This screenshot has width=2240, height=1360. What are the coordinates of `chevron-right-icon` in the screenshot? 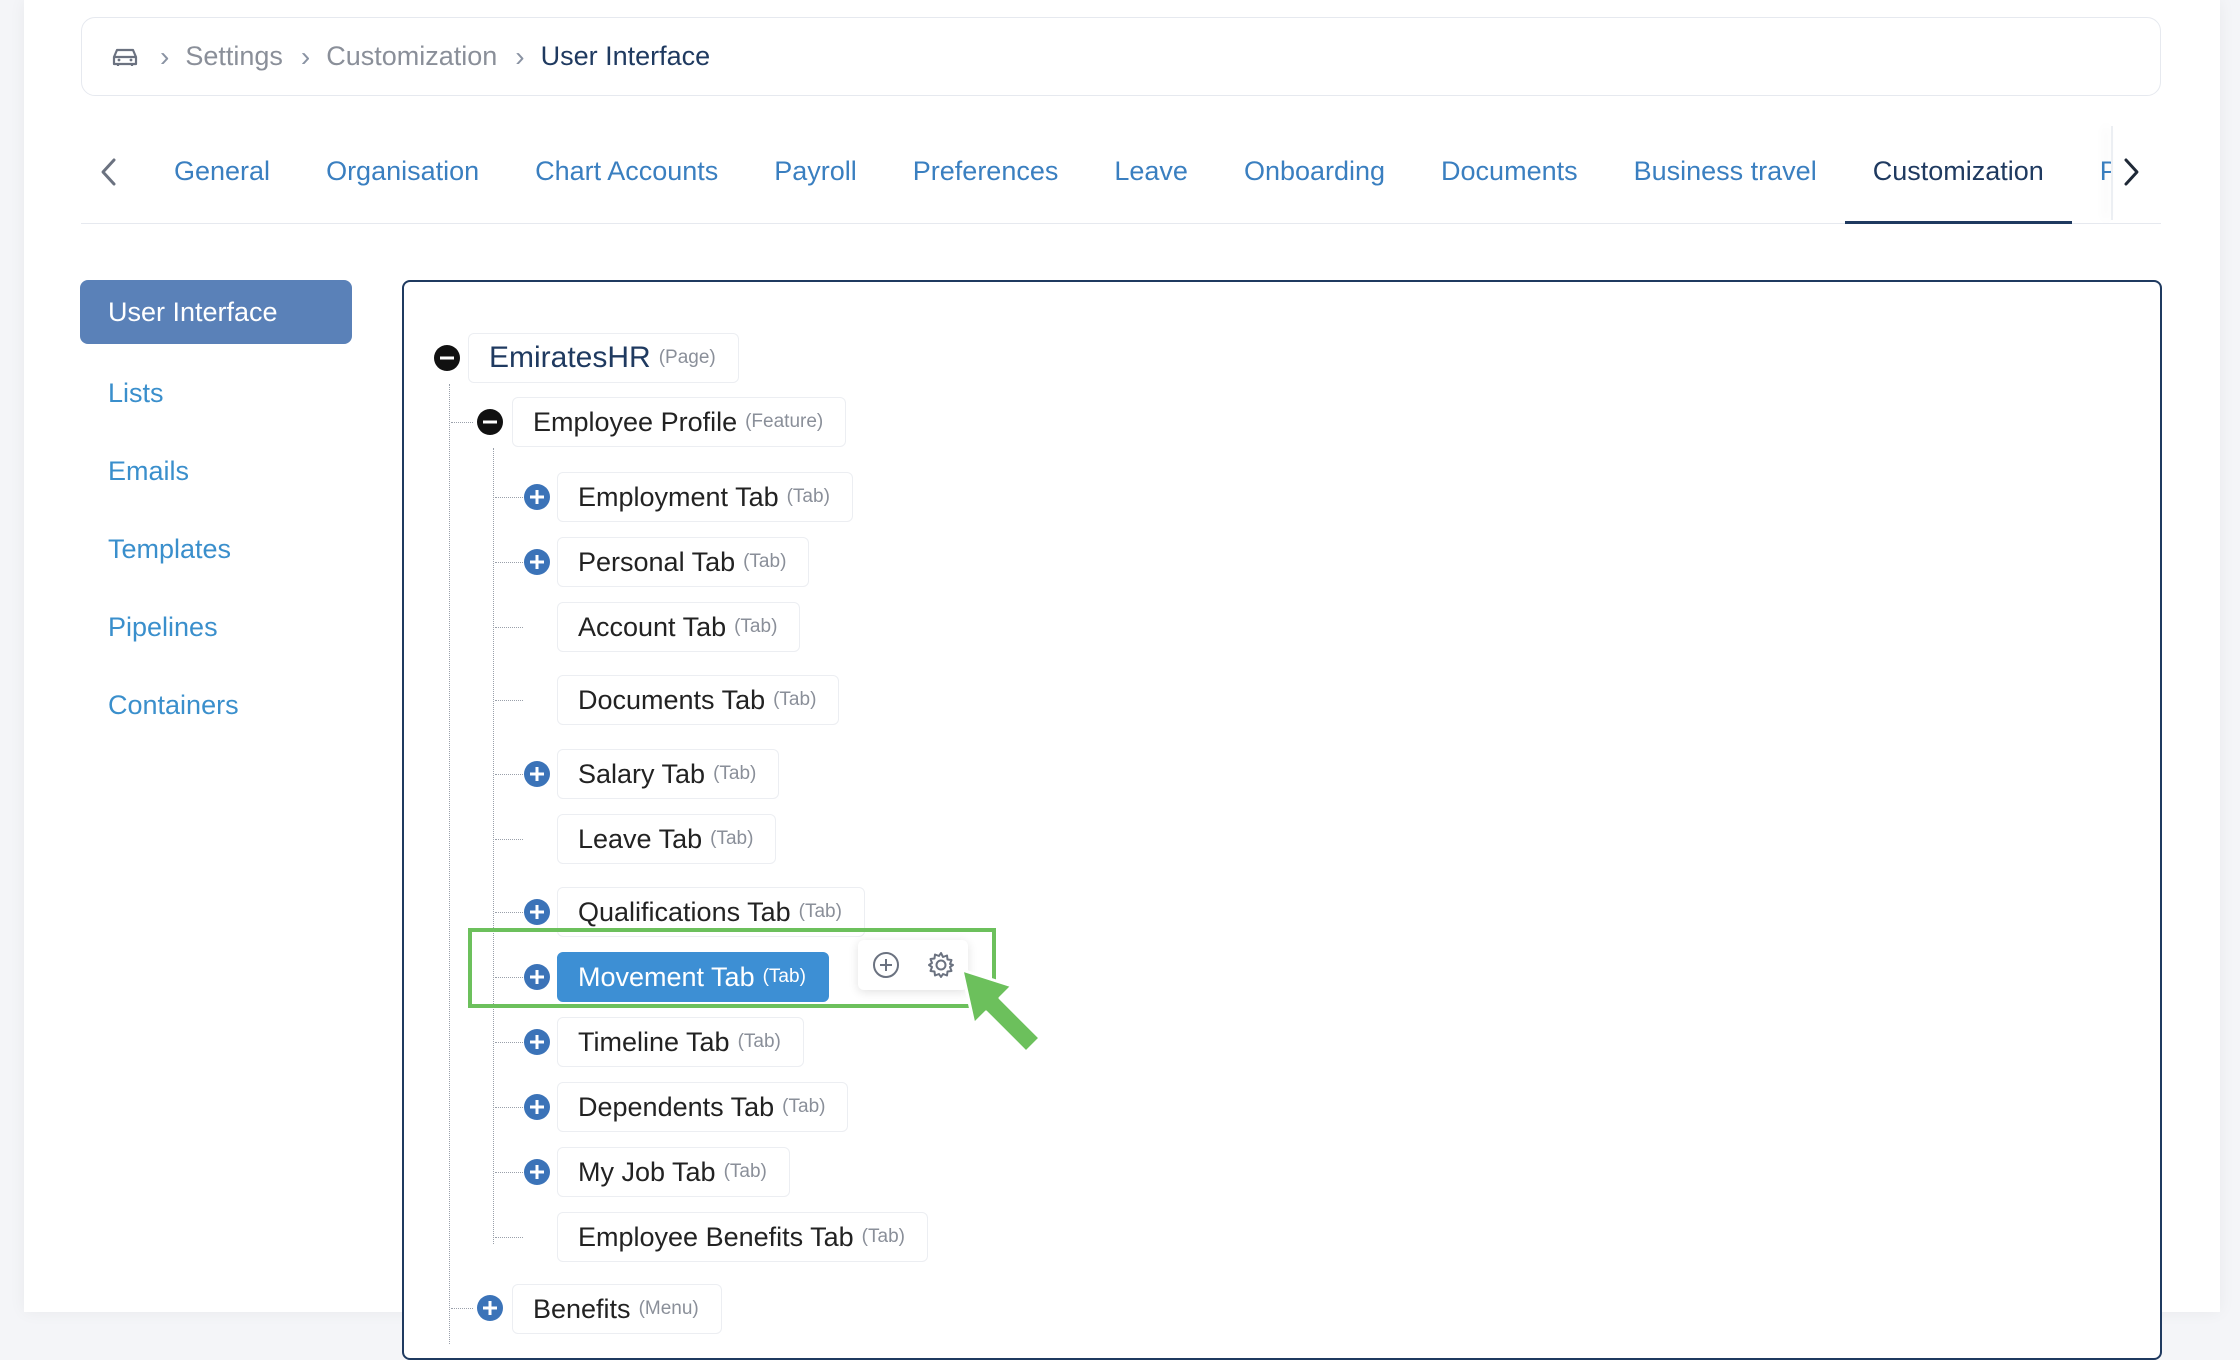 It's located at (2131, 172).